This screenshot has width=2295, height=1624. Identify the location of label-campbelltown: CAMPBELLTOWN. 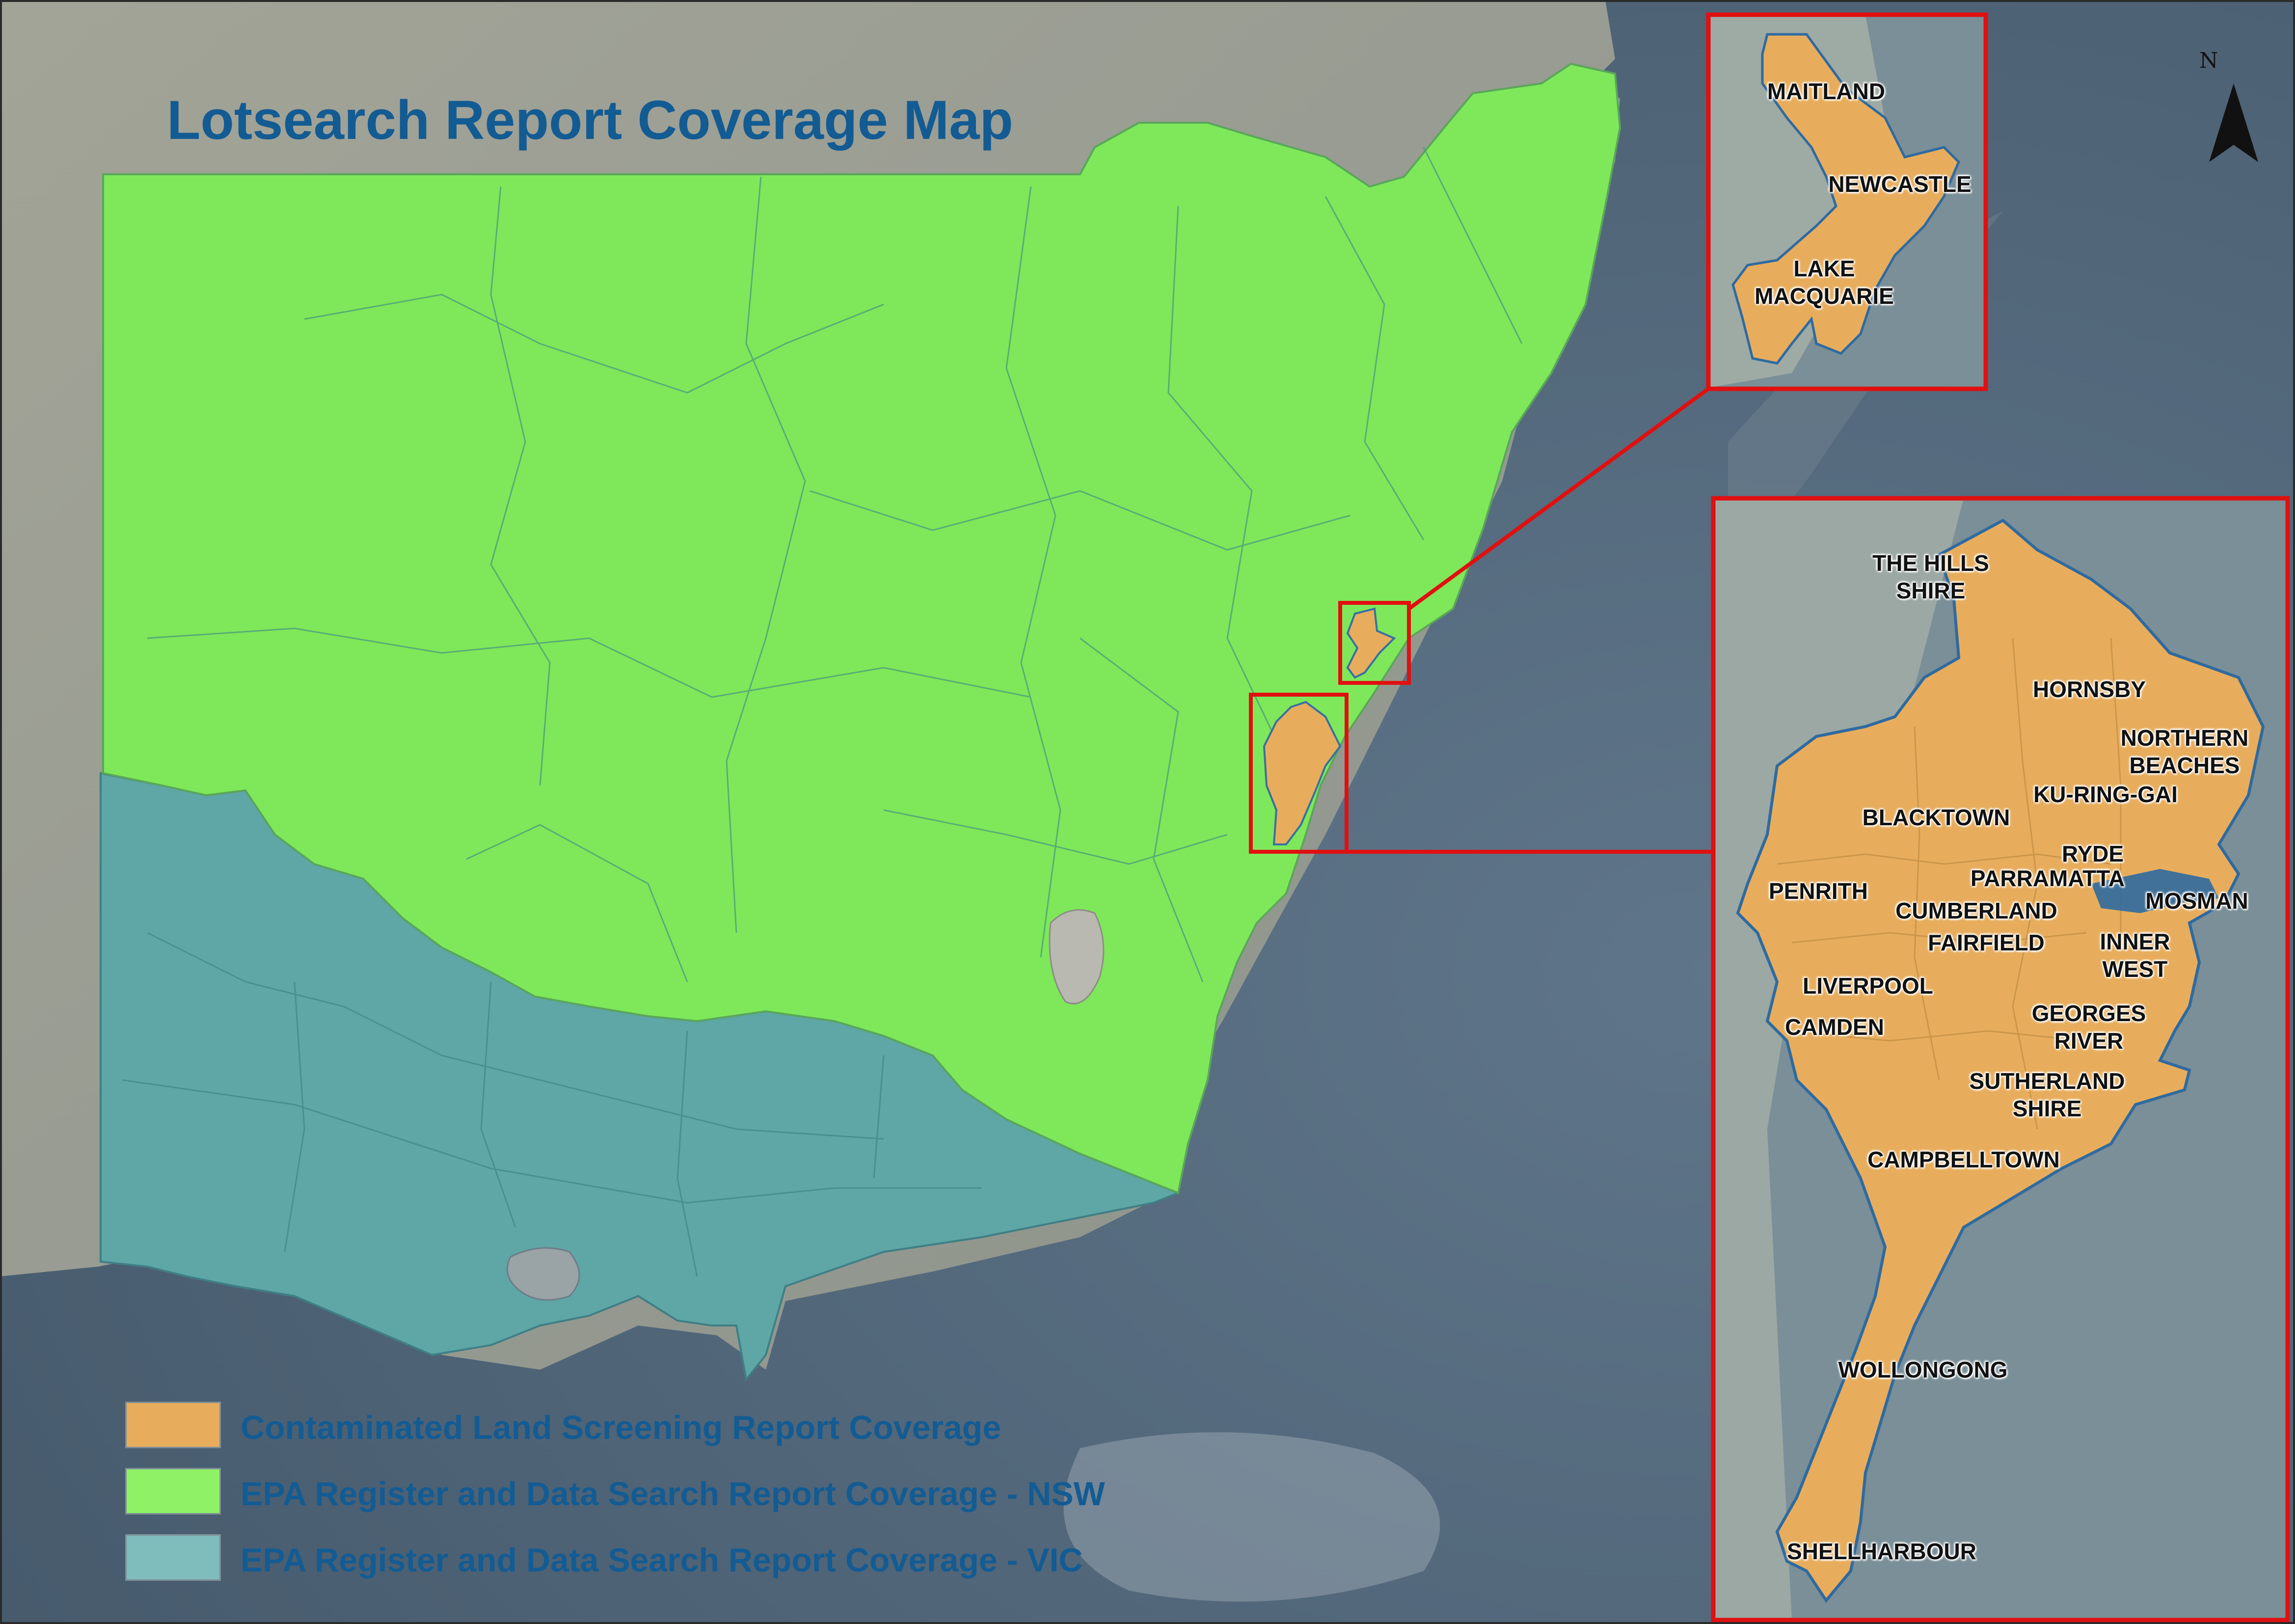
(1964, 1159).